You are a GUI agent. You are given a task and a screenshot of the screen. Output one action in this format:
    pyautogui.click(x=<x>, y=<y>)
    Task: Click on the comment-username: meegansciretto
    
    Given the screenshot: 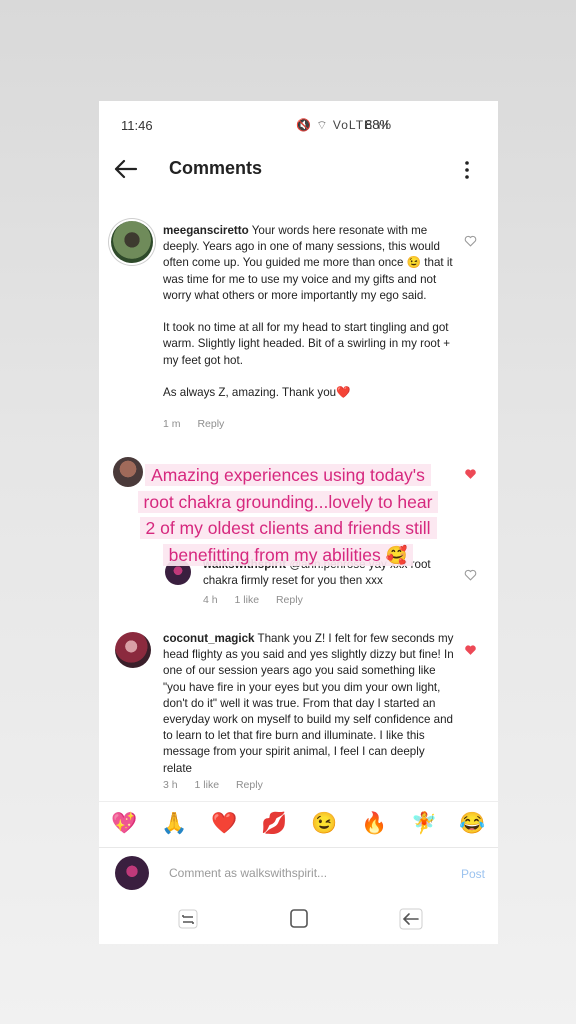 What is the action you would take?
    pyautogui.click(x=206, y=230)
    